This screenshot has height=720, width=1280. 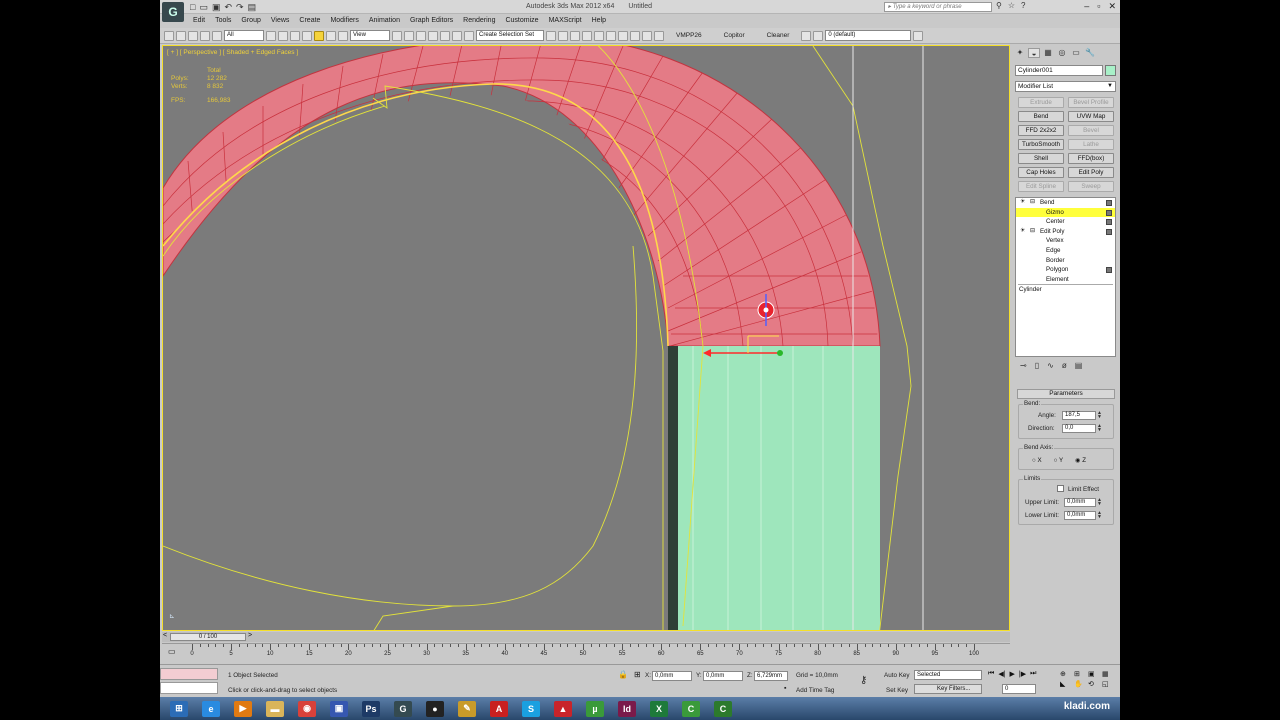 What do you see at coordinates (565, 20) in the screenshot?
I see `menu-maxscript: MAXScript` at bounding box center [565, 20].